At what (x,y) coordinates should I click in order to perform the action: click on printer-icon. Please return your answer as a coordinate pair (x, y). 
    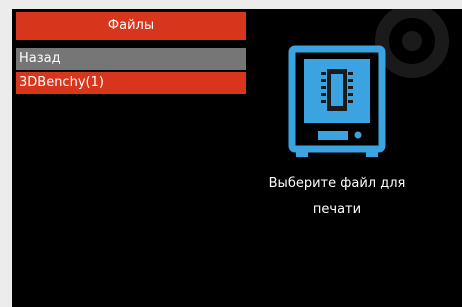
    Looking at the image, I should click on (337, 101).